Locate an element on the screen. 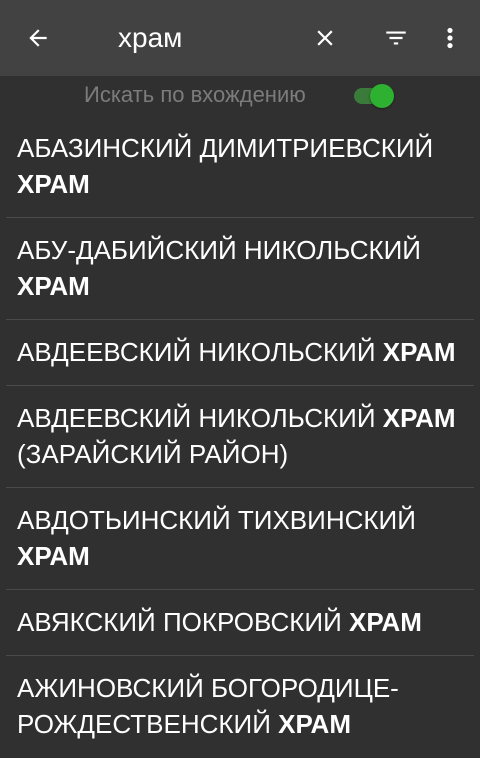 Image resolution: width=480 pixels, height=758 pixels. clear-search-button is located at coordinates (325, 38).